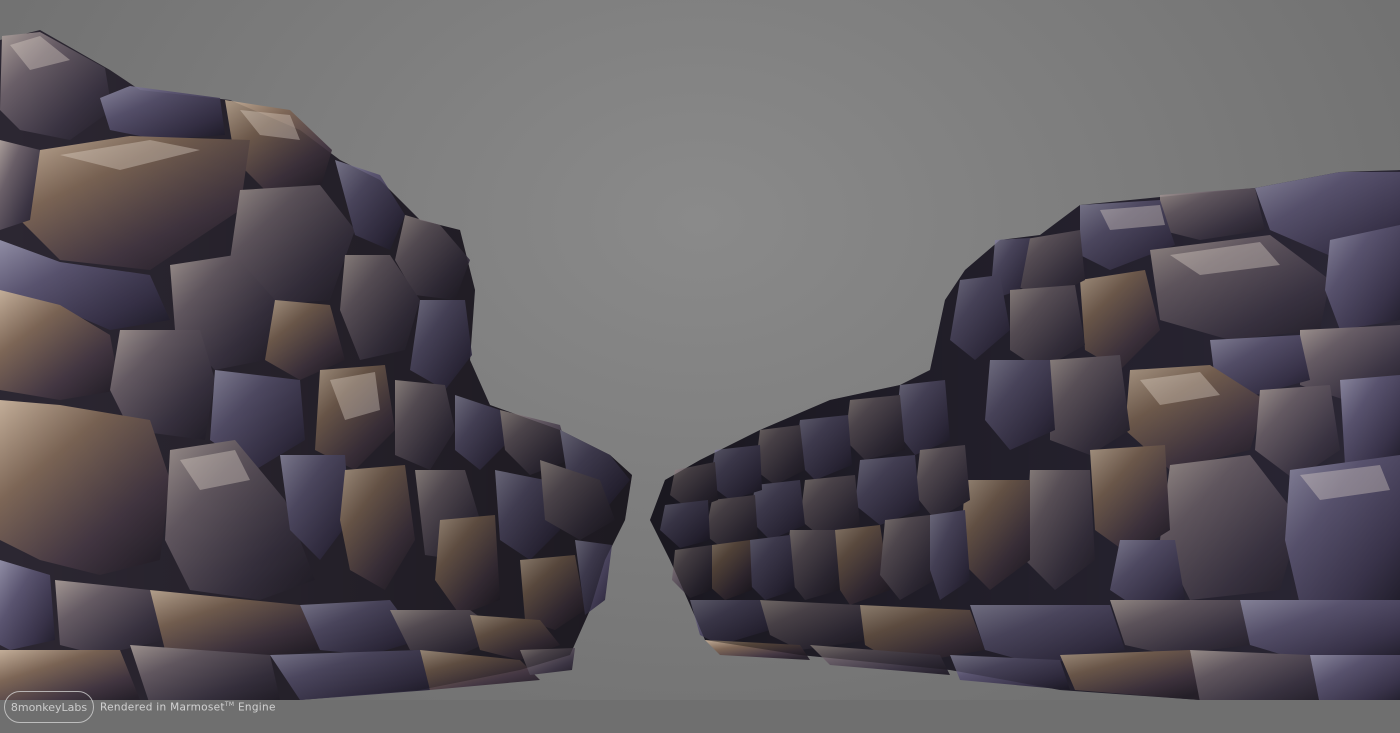 This screenshot has height=733, width=1400. Describe the element at coordinates (229, 704) in the screenshot. I see `trademark-mark: TM` at that location.